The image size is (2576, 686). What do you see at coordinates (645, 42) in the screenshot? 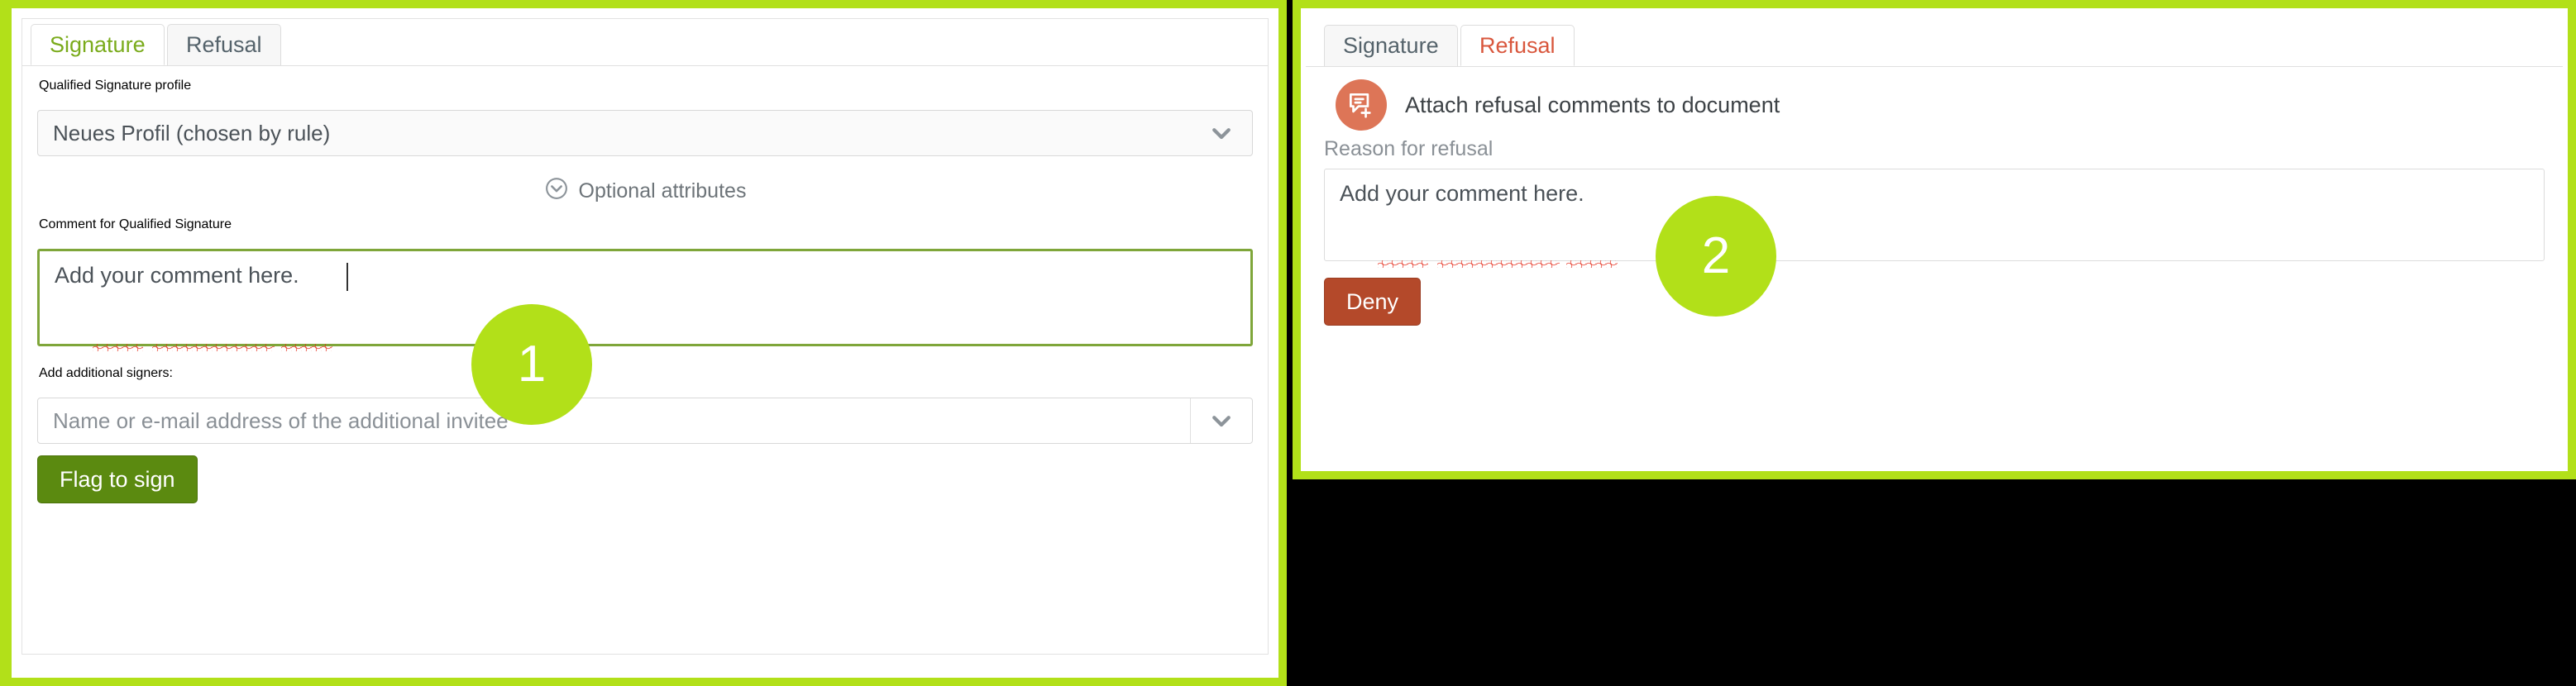
I see `left-tabstrip: Signature Refusal` at bounding box center [645, 42].